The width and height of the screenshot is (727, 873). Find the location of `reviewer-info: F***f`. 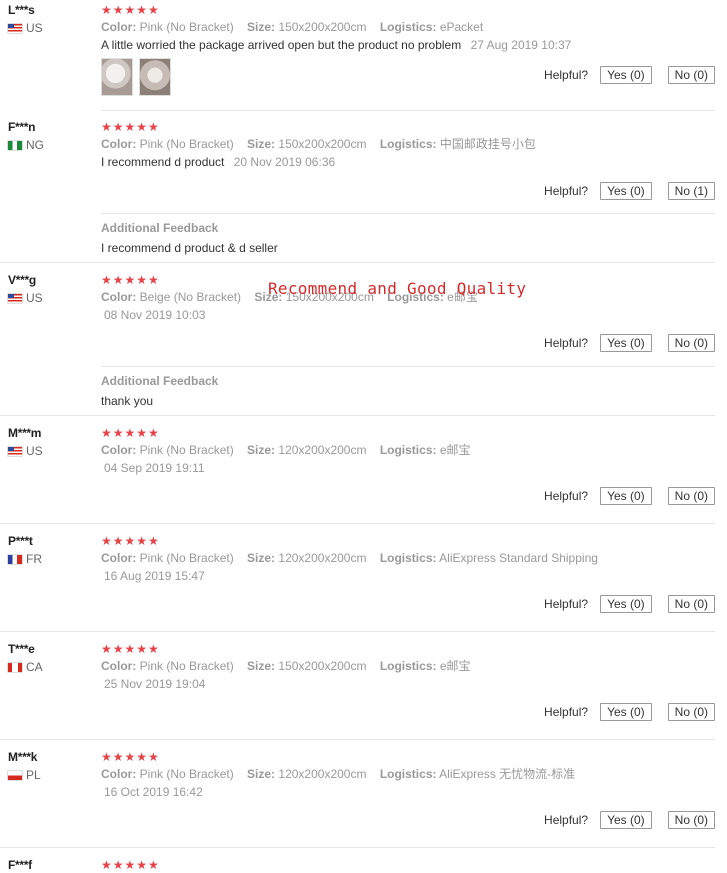

reviewer-info: F***f is located at coordinates (20, 865).